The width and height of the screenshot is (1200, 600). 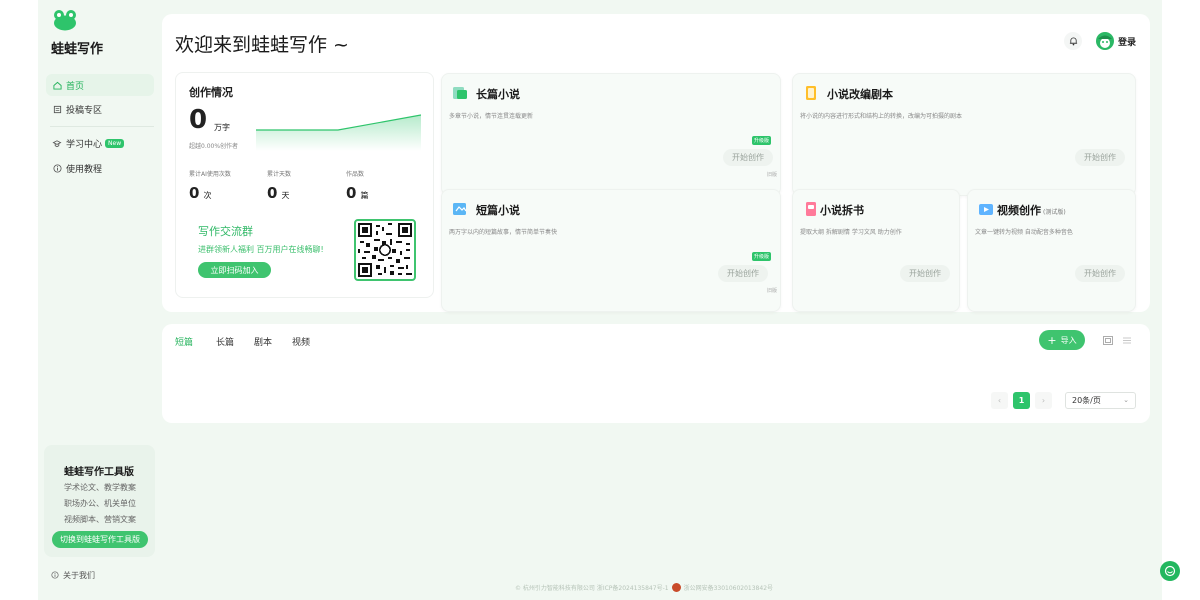 I want to click on feature-title: 视频创作 (测试版), so click(x=1031, y=210).